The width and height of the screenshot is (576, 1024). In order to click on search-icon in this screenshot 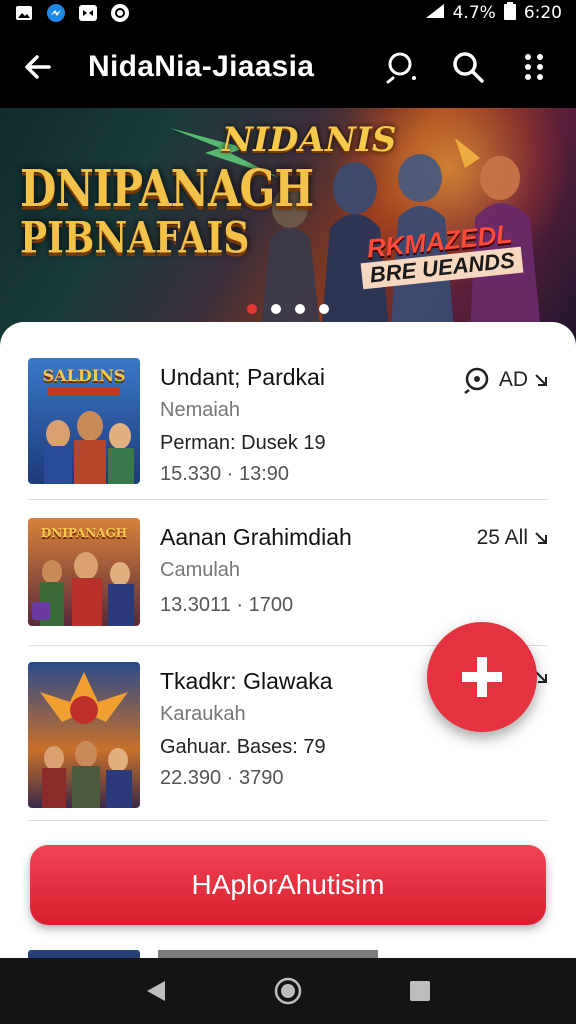, I will do `click(468, 67)`.